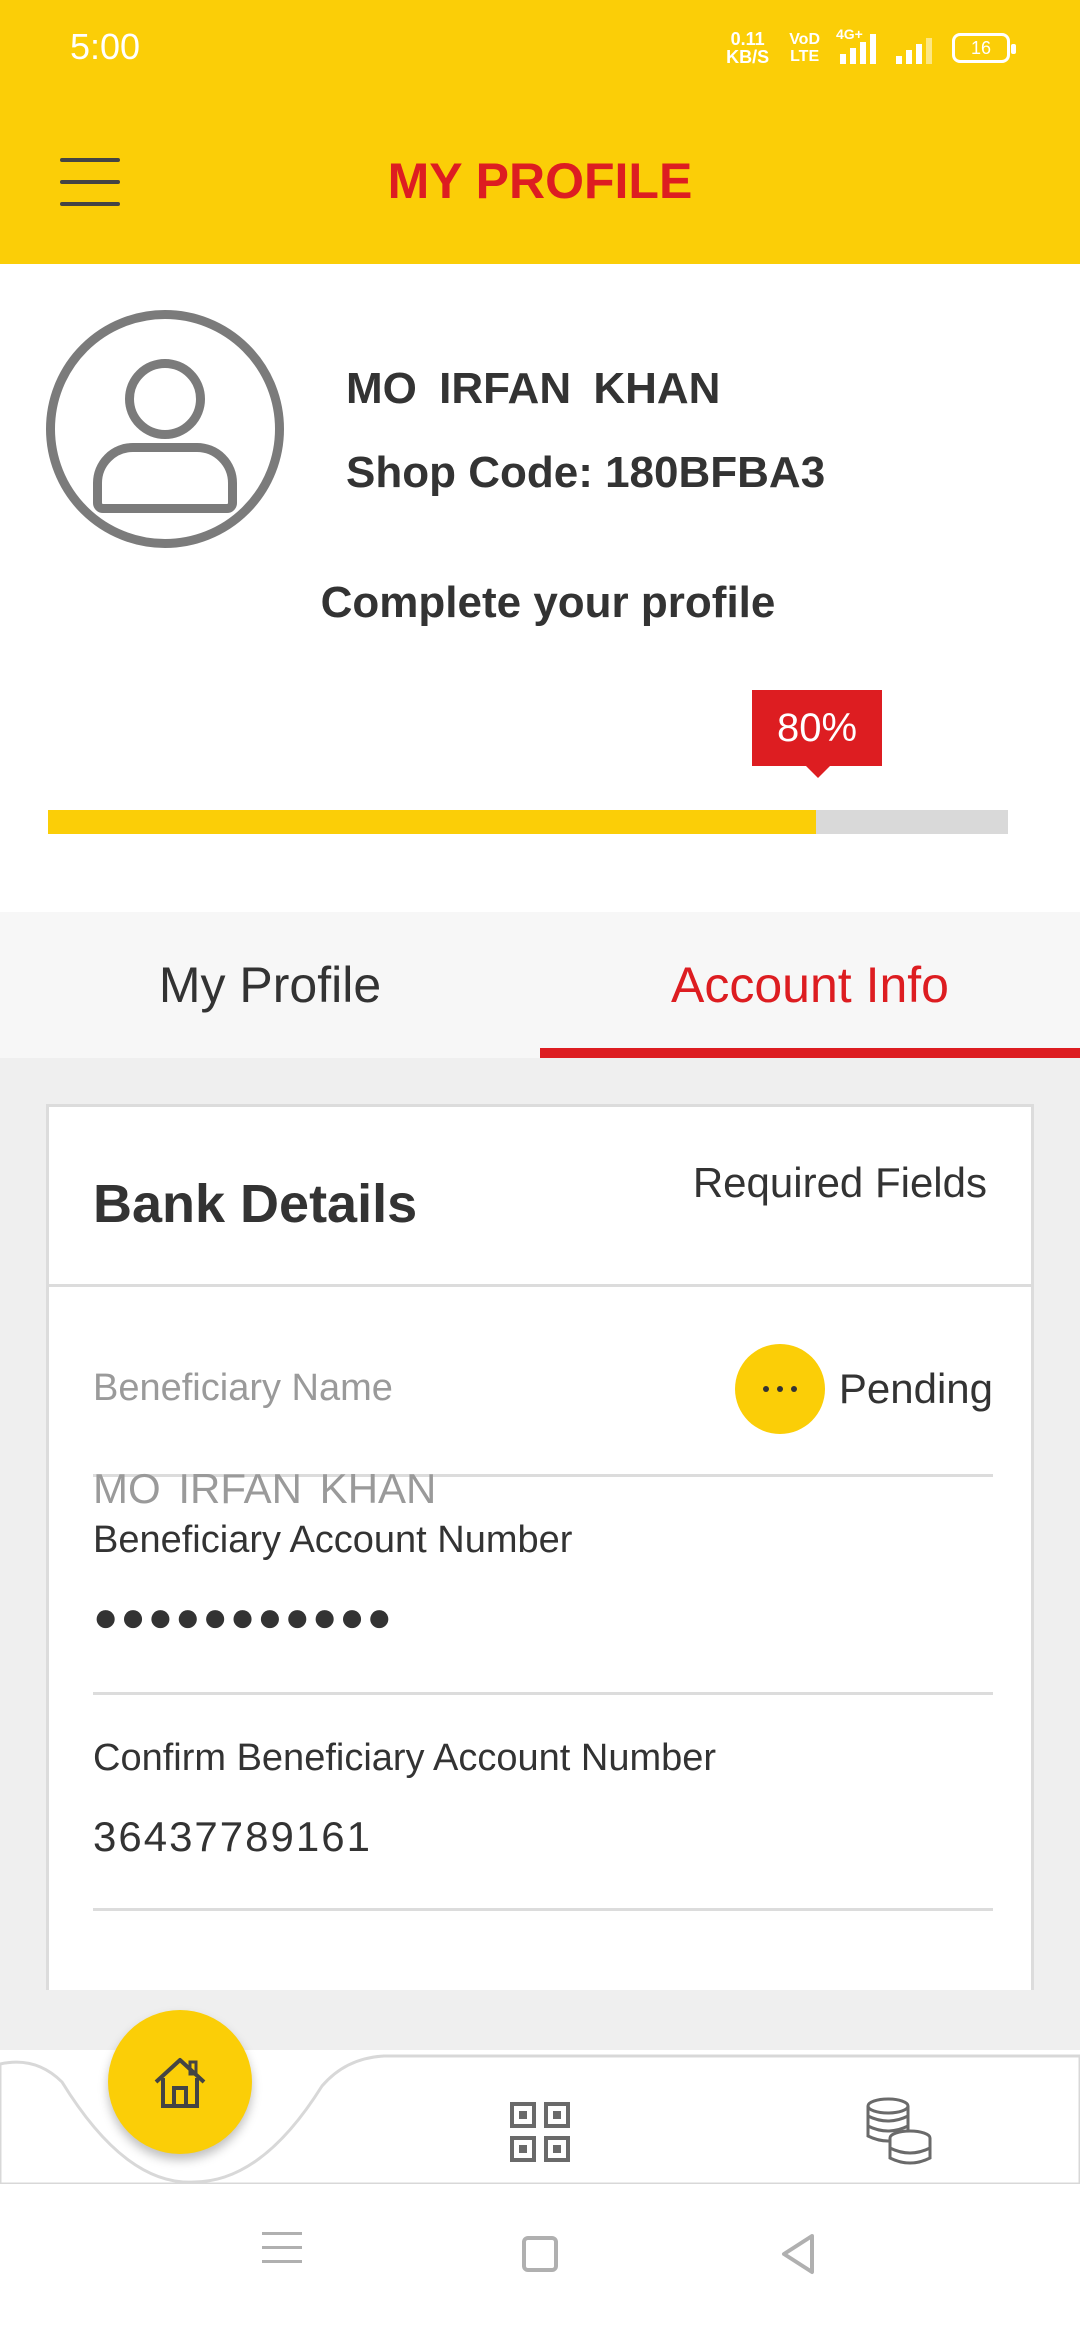 This screenshot has height=2340, width=1080. I want to click on system-navigation-bar, so click(540, 2262).